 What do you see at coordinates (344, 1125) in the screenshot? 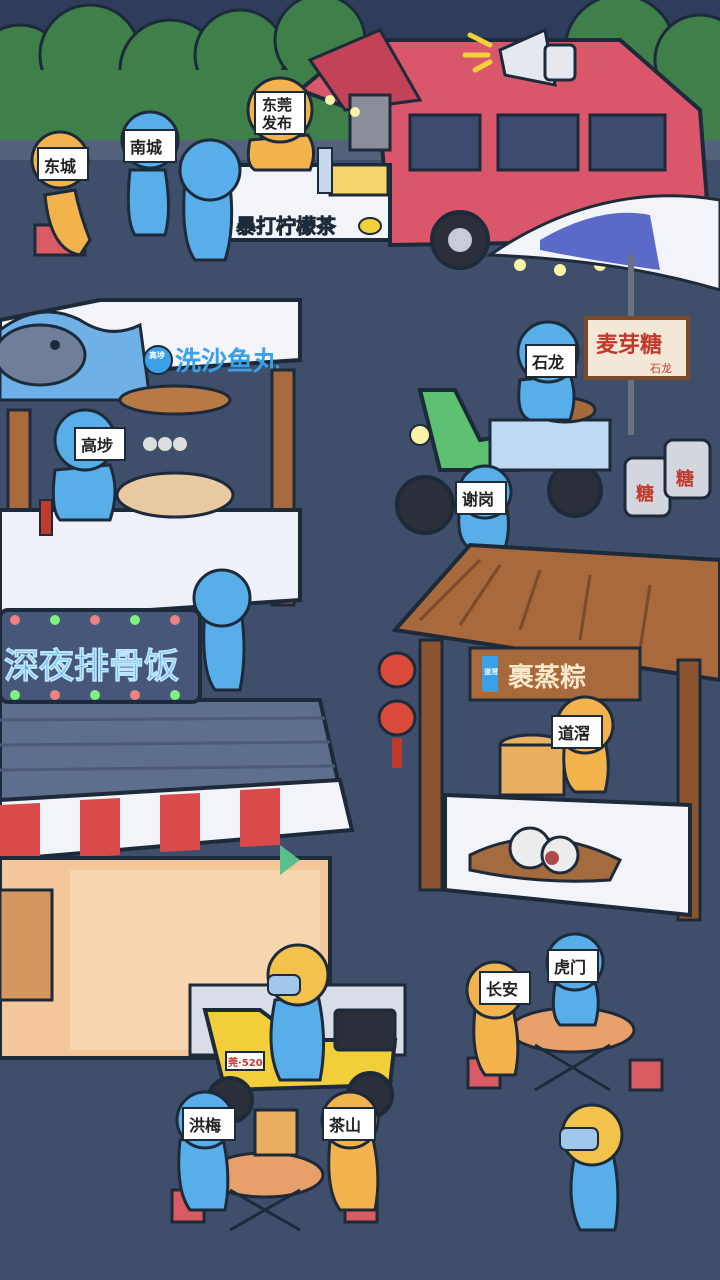
I see `tag-chashan: 茶山` at bounding box center [344, 1125].